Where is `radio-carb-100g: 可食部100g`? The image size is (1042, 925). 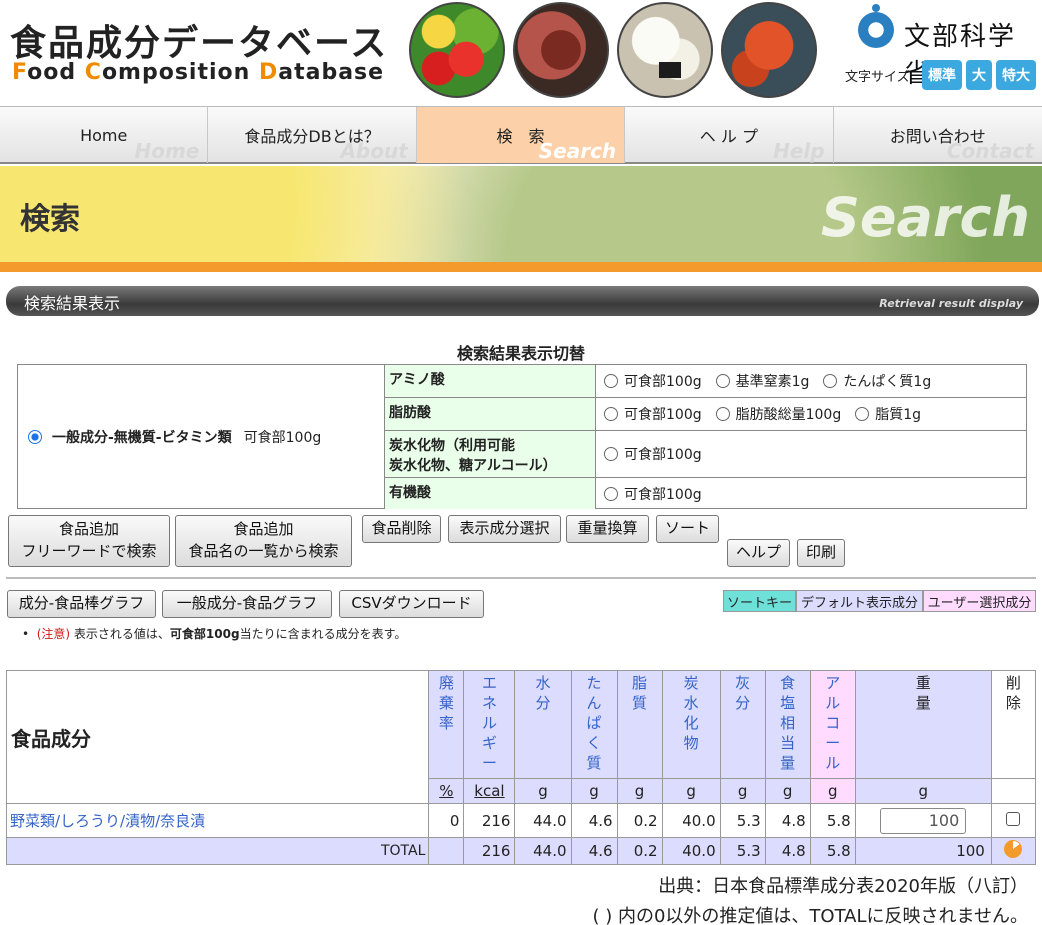
radio-carb-100g: 可食部100g is located at coordinates (653, 454).